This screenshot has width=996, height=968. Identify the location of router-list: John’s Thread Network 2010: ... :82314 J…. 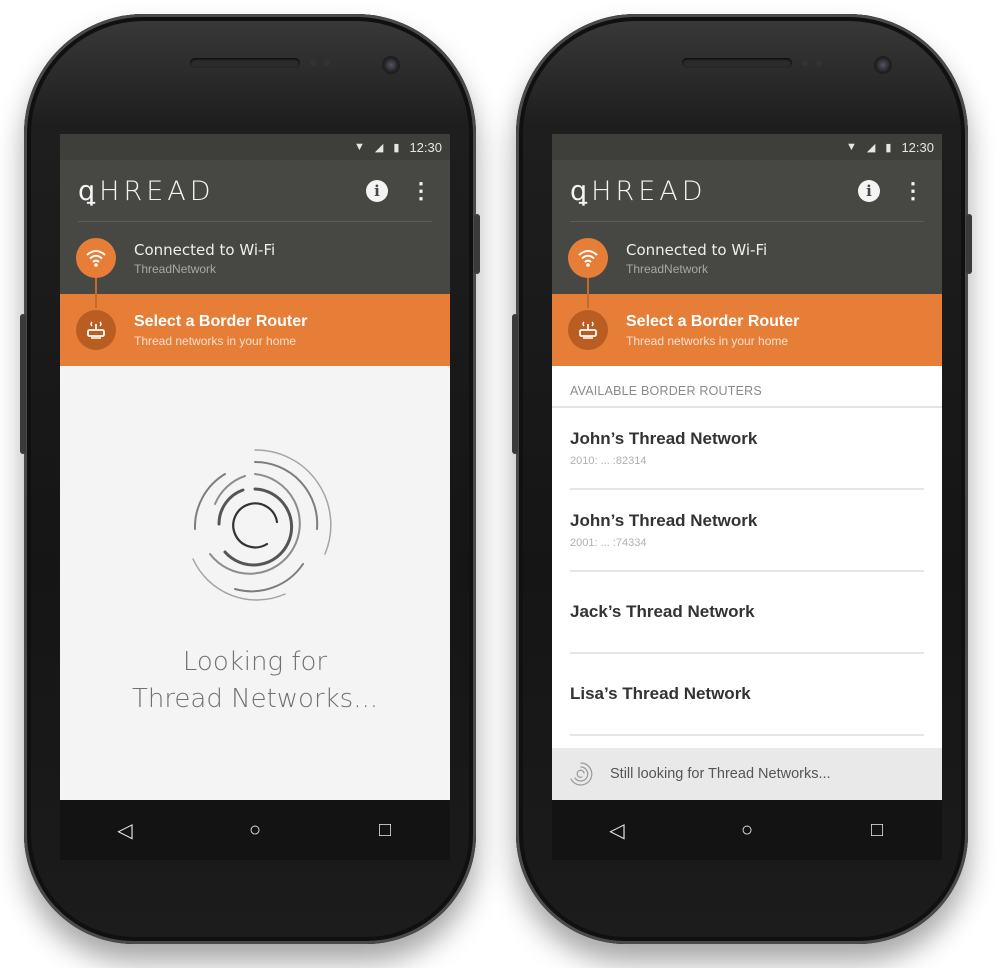
(747, 572).